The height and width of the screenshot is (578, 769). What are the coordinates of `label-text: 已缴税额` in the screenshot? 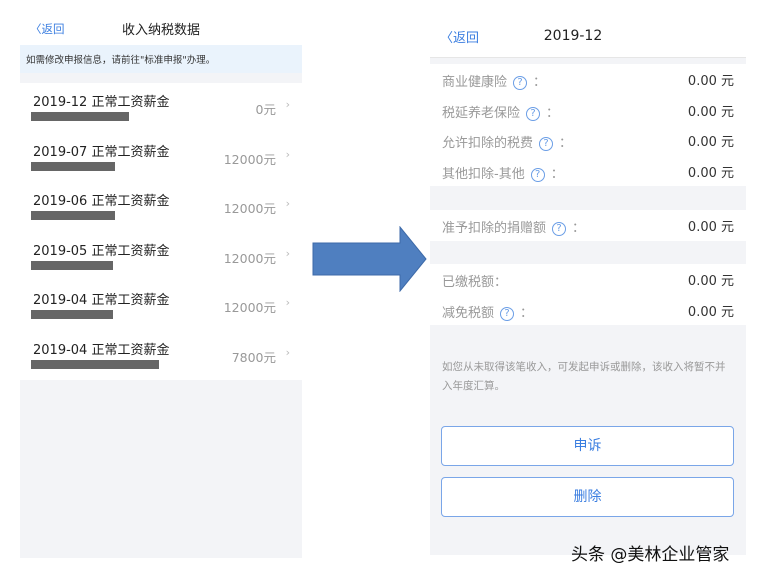 It's located at (468, 282).